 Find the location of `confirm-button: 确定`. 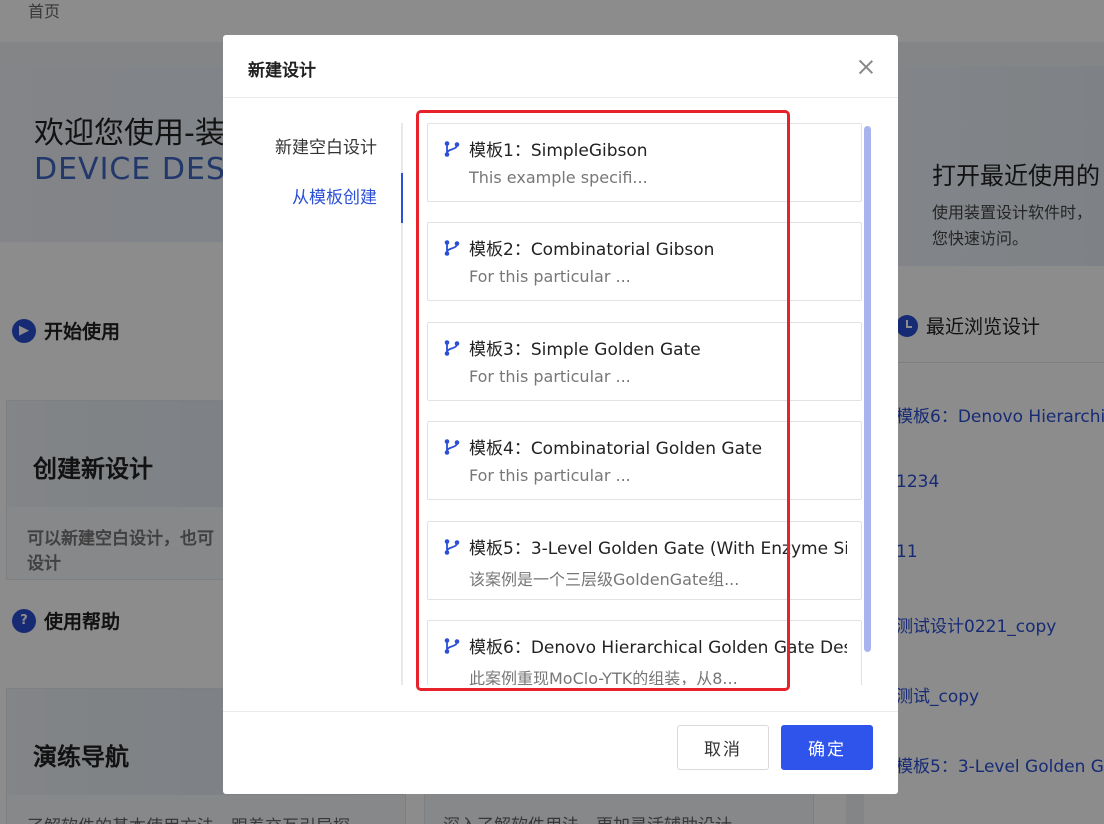

confirm-button: 确定 is located at coordinates (827, 747).